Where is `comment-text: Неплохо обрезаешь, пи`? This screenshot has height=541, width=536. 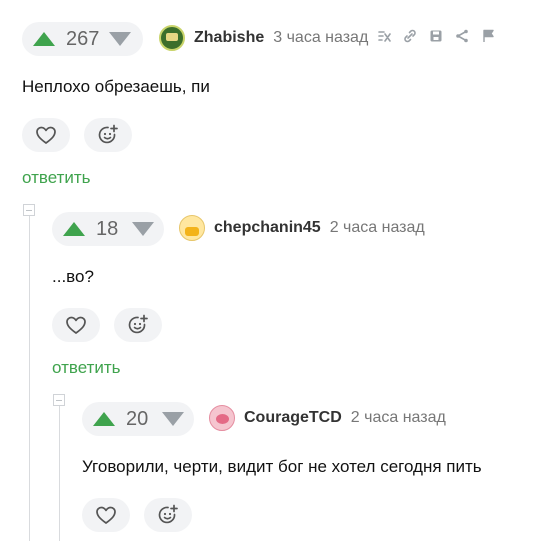
comment-text: Неплохо обрезаешь, пи is located at coordinates (116, 86).